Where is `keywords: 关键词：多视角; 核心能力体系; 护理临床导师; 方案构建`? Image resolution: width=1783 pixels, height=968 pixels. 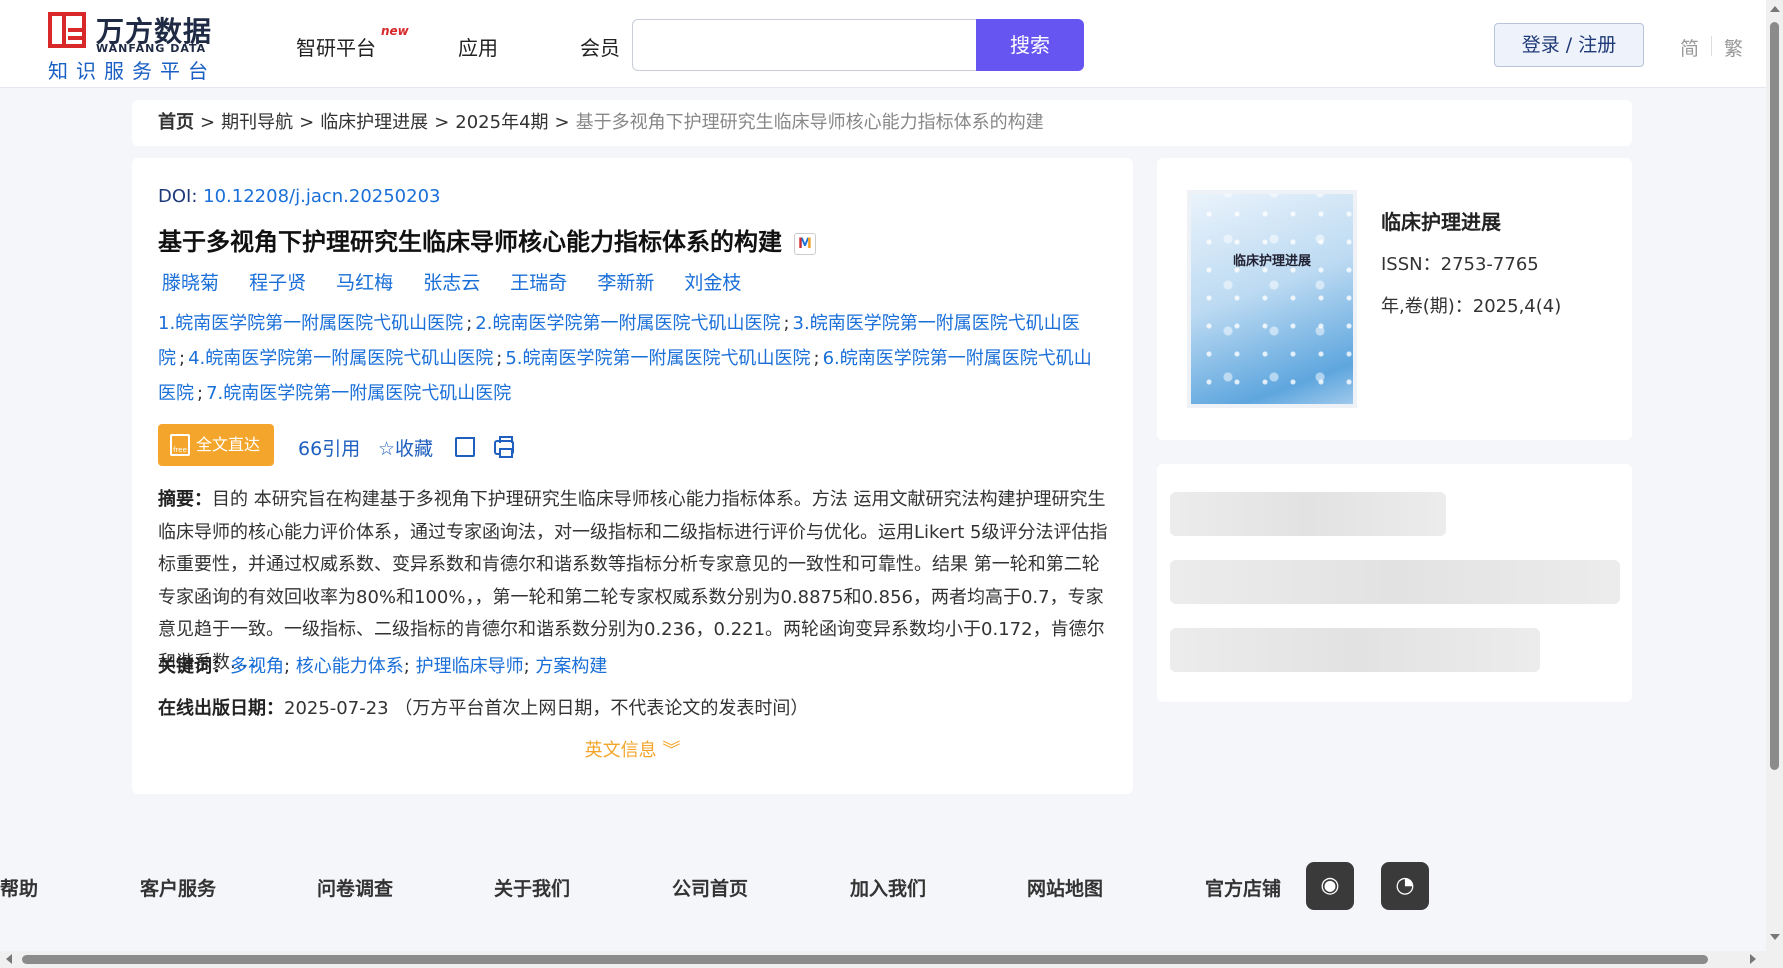
keywords: 关键词：多视角; 核心能力体系; 护理临床导师; 方案构建 is located at coordinates (383, 666).